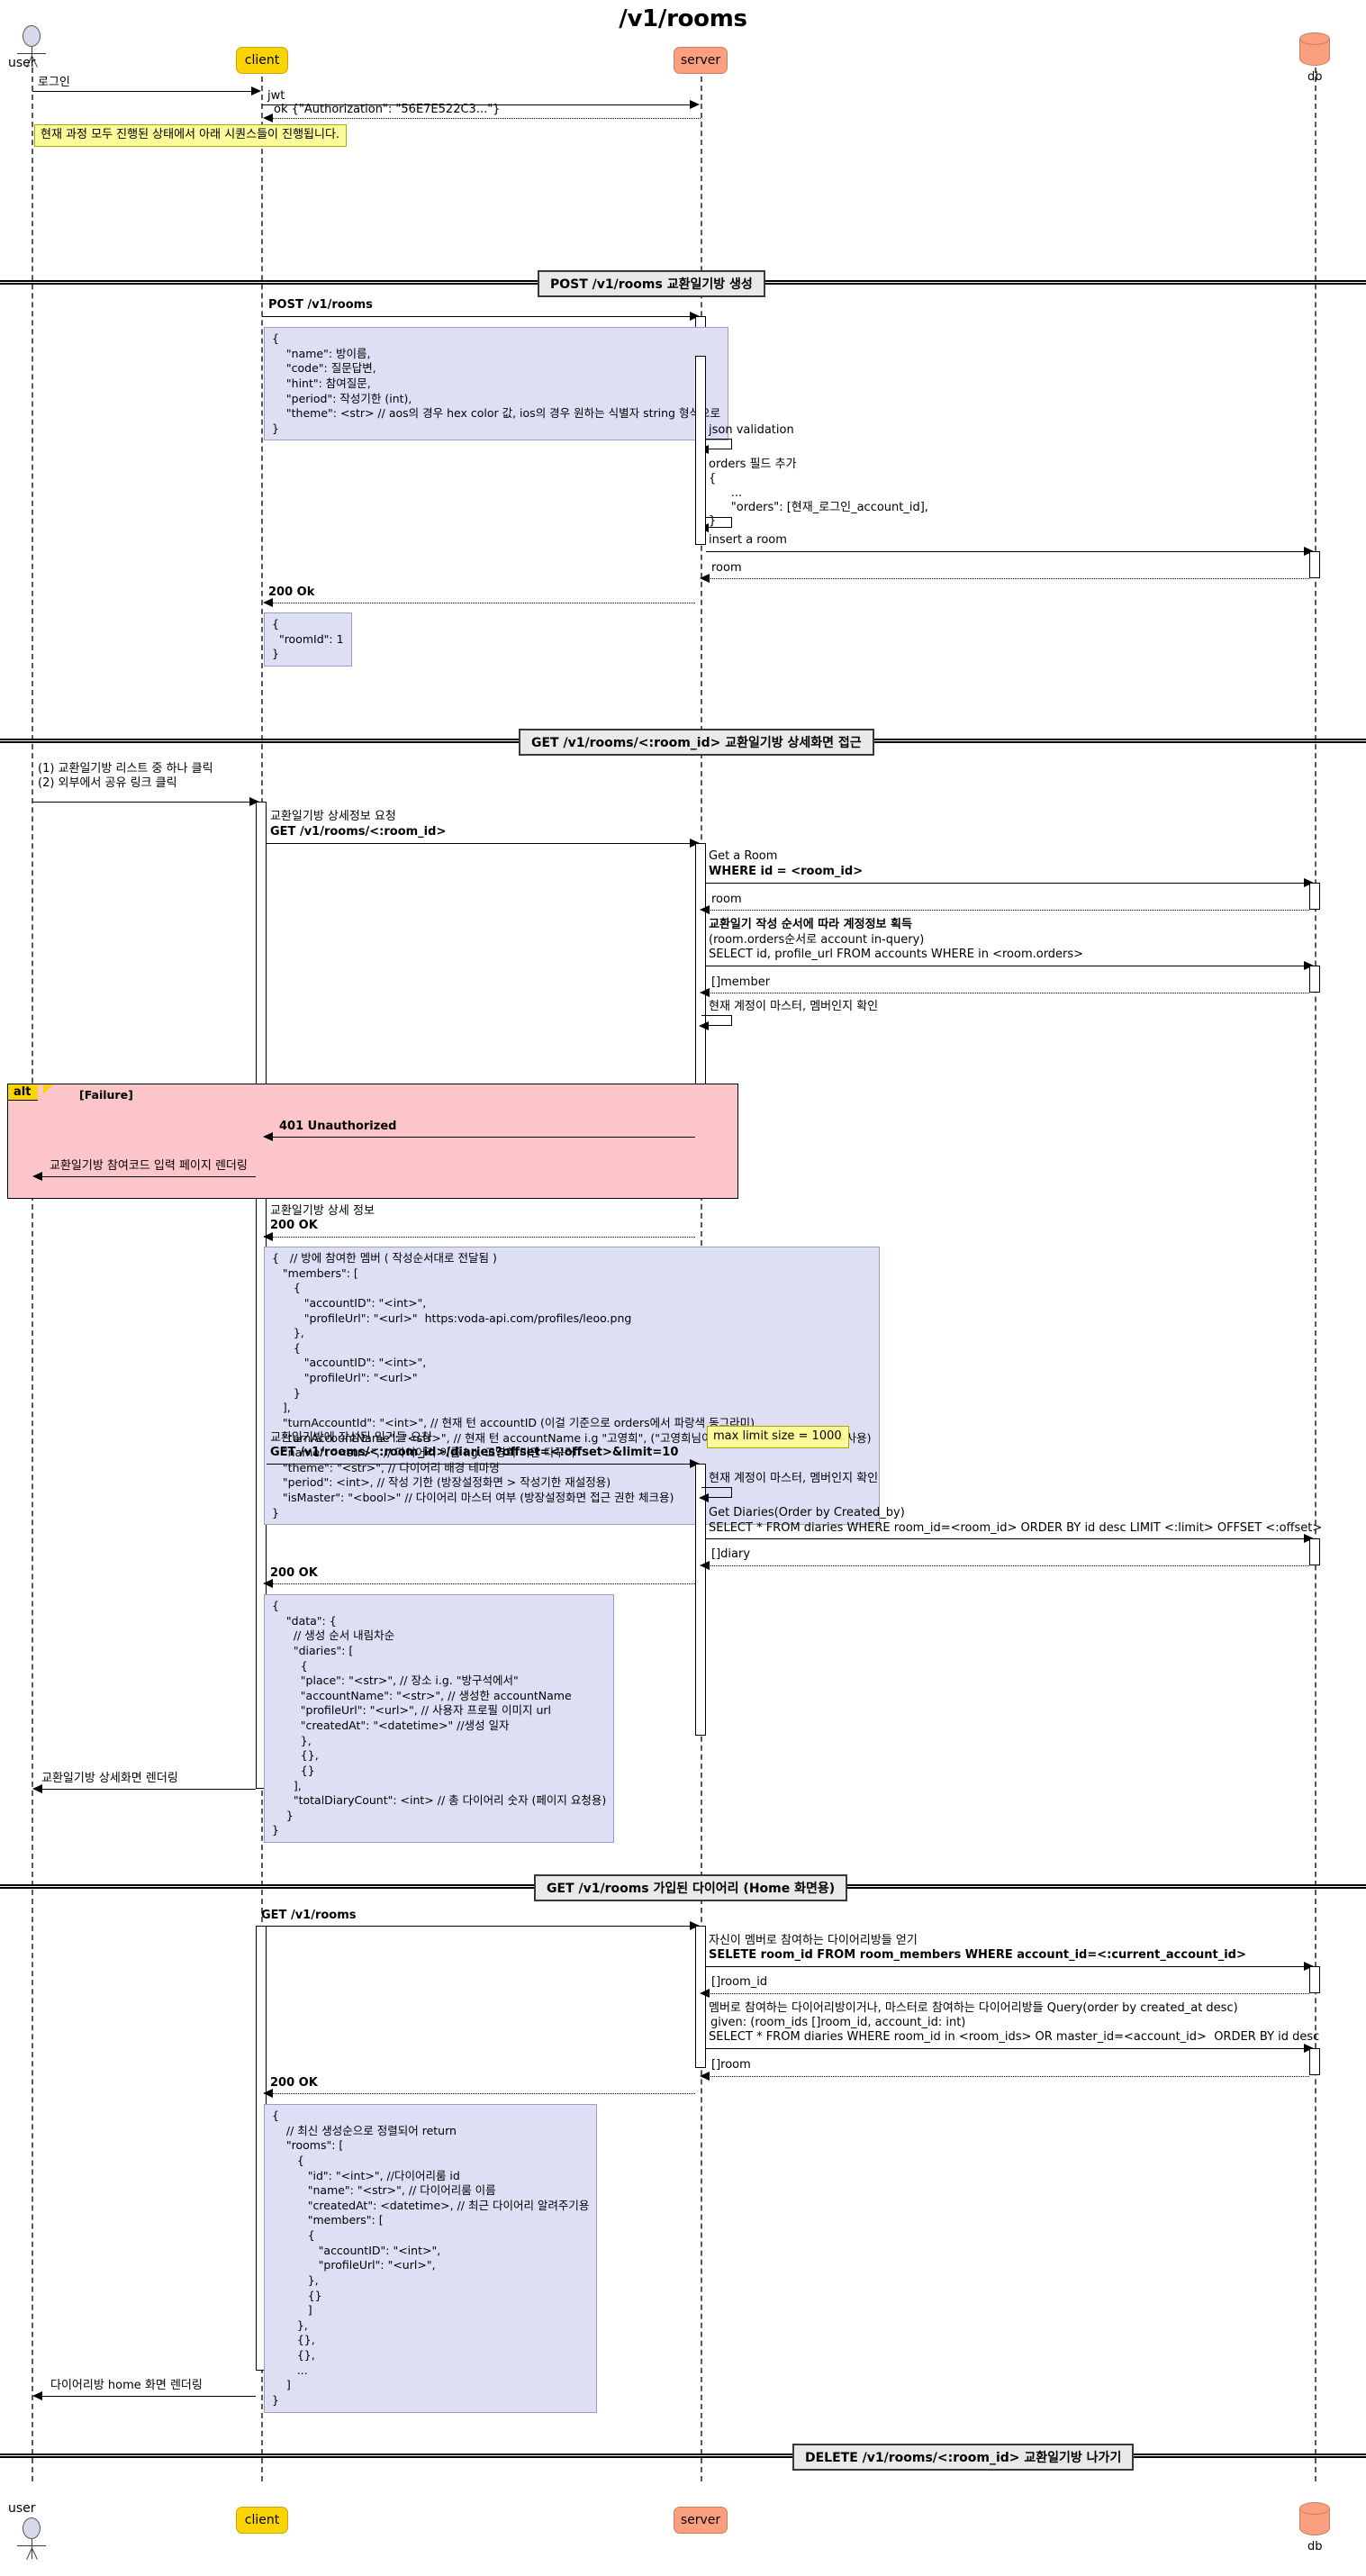  Describe the element at coordinates (1315, 2546) in the screenshot. I see `database-db-footer-label: db` at that location.